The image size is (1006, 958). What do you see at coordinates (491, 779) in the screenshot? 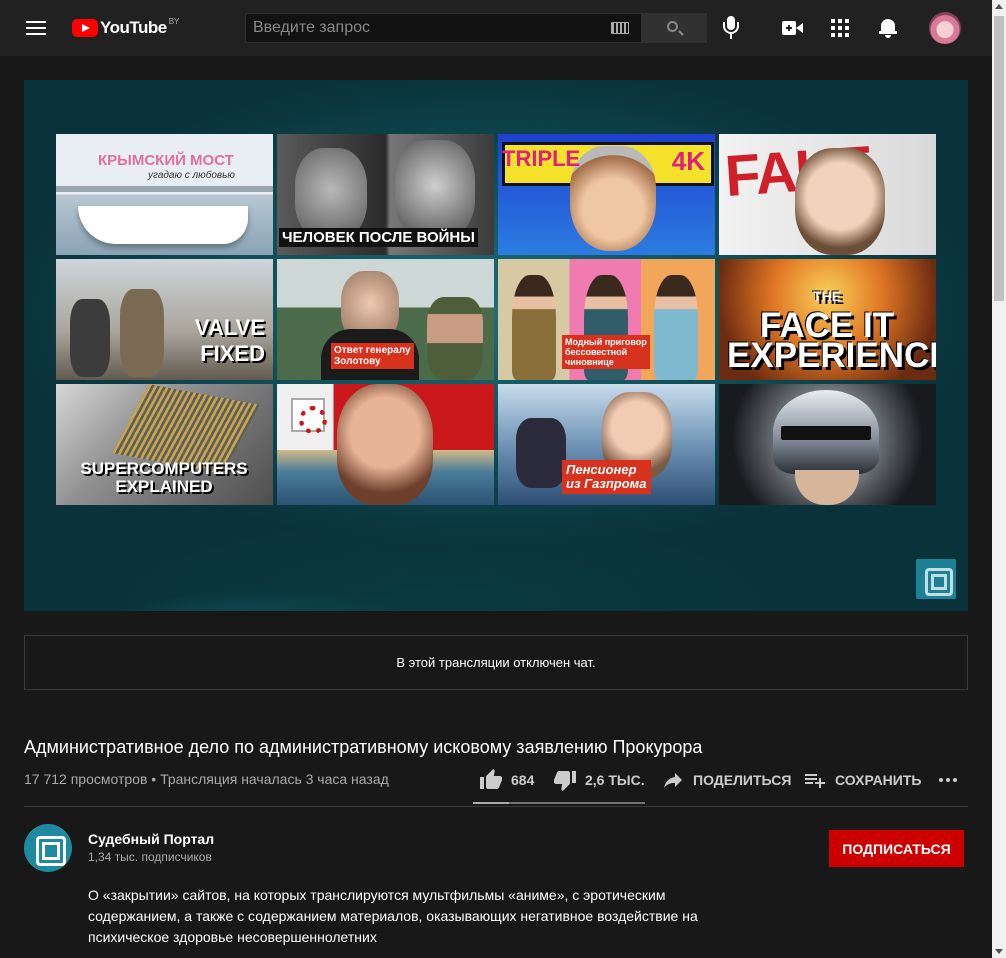
I see `thumbs-up-icon` at bounding box center [491, 779].